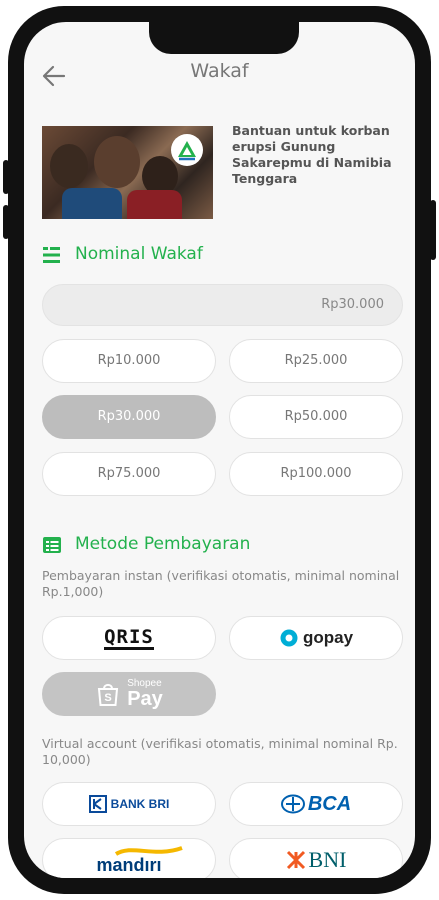  What do you see at coordinates (6, 222) in the screenshot?
I see `volume-down-button` at bounding box center [6, 222].